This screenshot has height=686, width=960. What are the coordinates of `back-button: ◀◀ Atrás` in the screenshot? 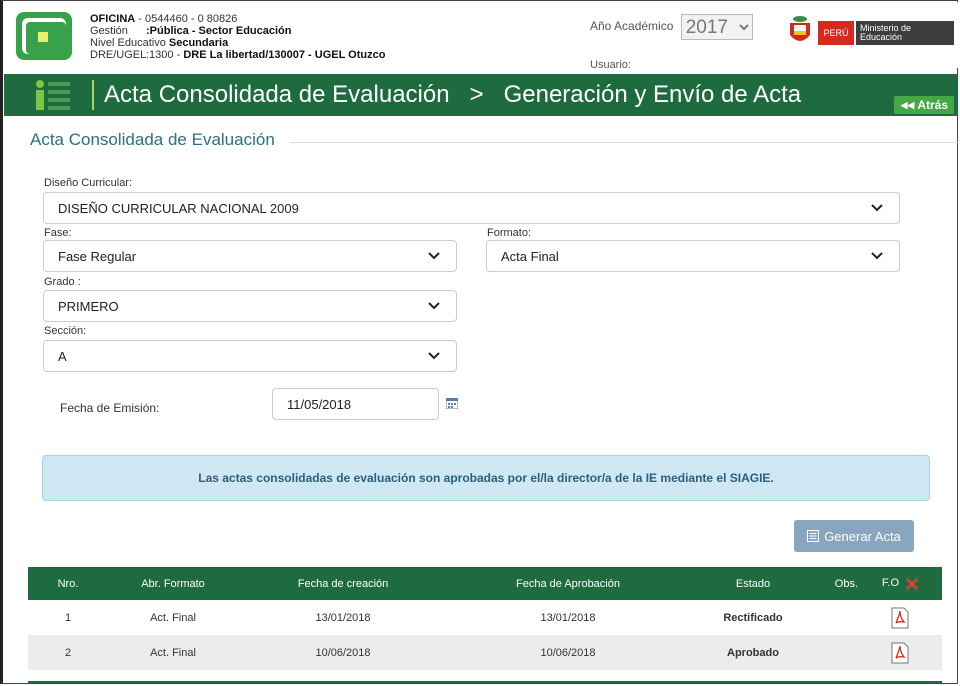 It's located at (924, 105).